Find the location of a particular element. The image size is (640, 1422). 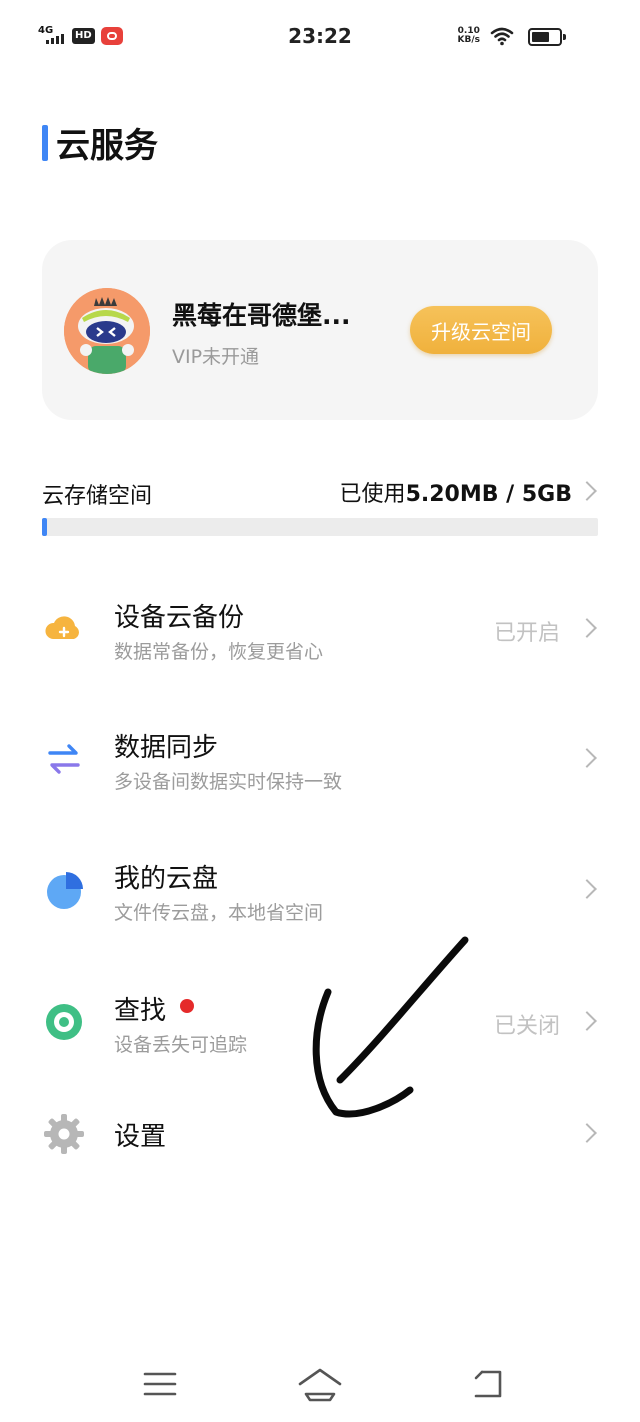

menu-item-subtitle: 多设备间数据实时保持一致 is located at coordinates (228, 782).